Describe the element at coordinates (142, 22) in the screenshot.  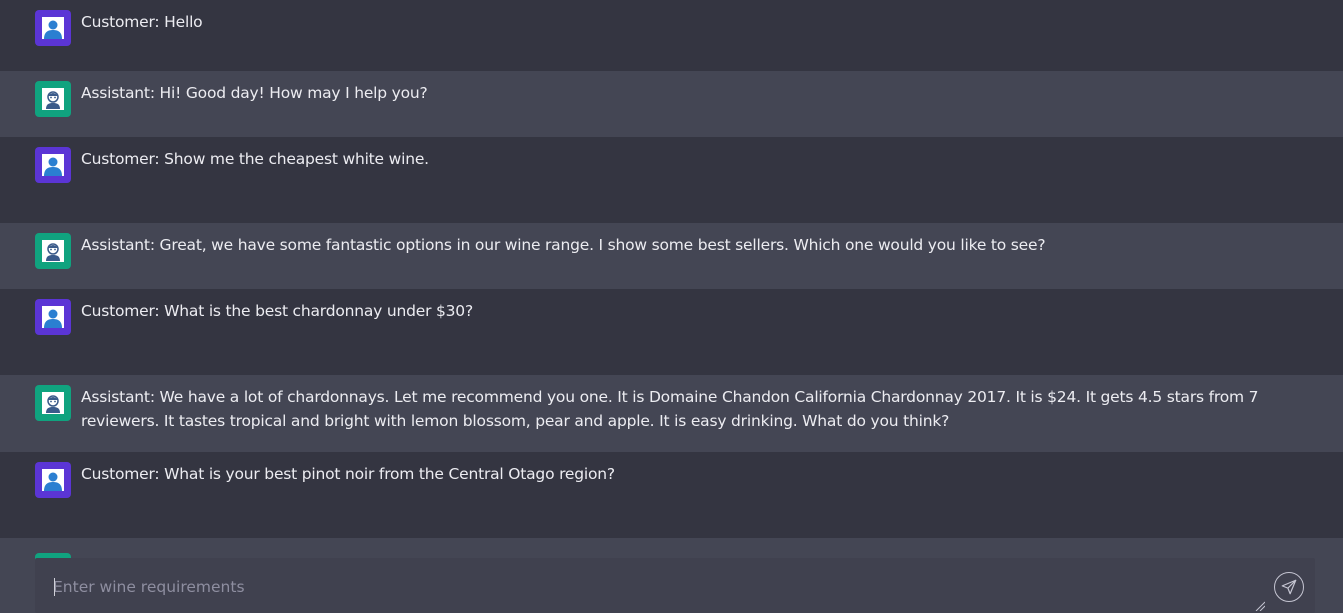
I see `message-text: Customer: Hello` at that location.